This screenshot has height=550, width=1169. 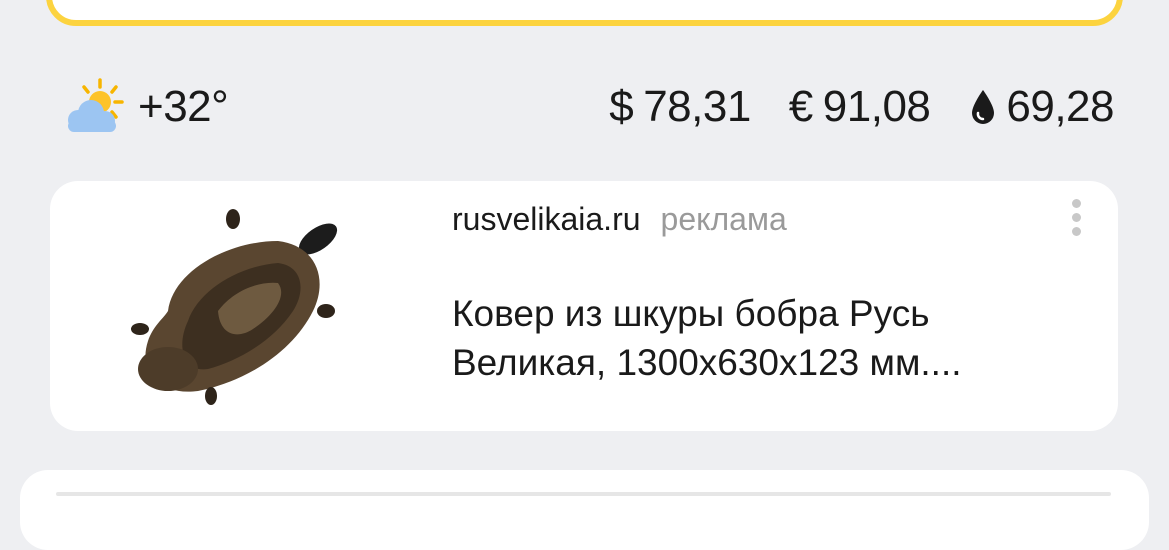 I want to click on temperature: +32°, so click(x=183, y=106).